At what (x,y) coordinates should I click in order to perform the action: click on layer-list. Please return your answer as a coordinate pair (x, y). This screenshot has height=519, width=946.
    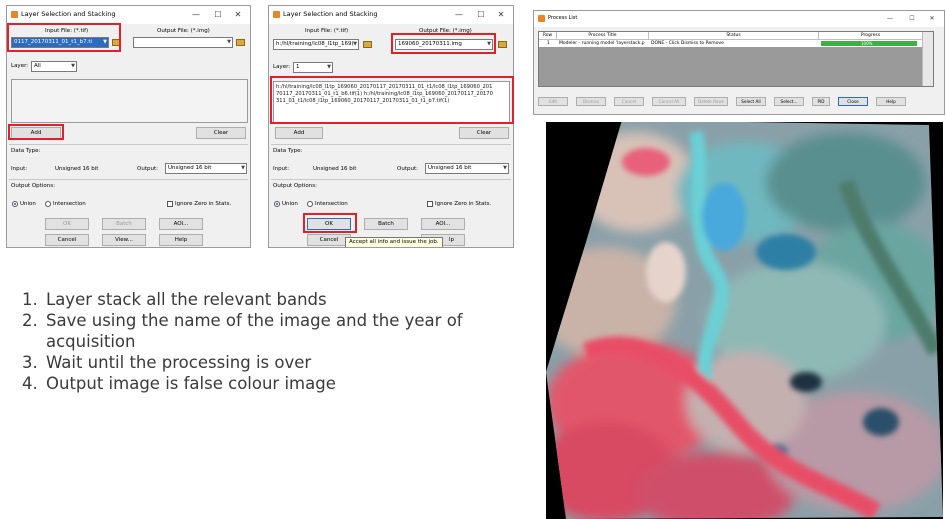
    Looking at the image, I should click on (129, 101).